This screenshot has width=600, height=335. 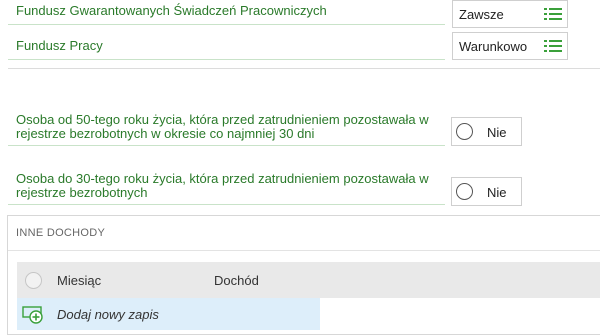 I want to click on question-under-30-toggle: Nie, so click(x=486, y=191).